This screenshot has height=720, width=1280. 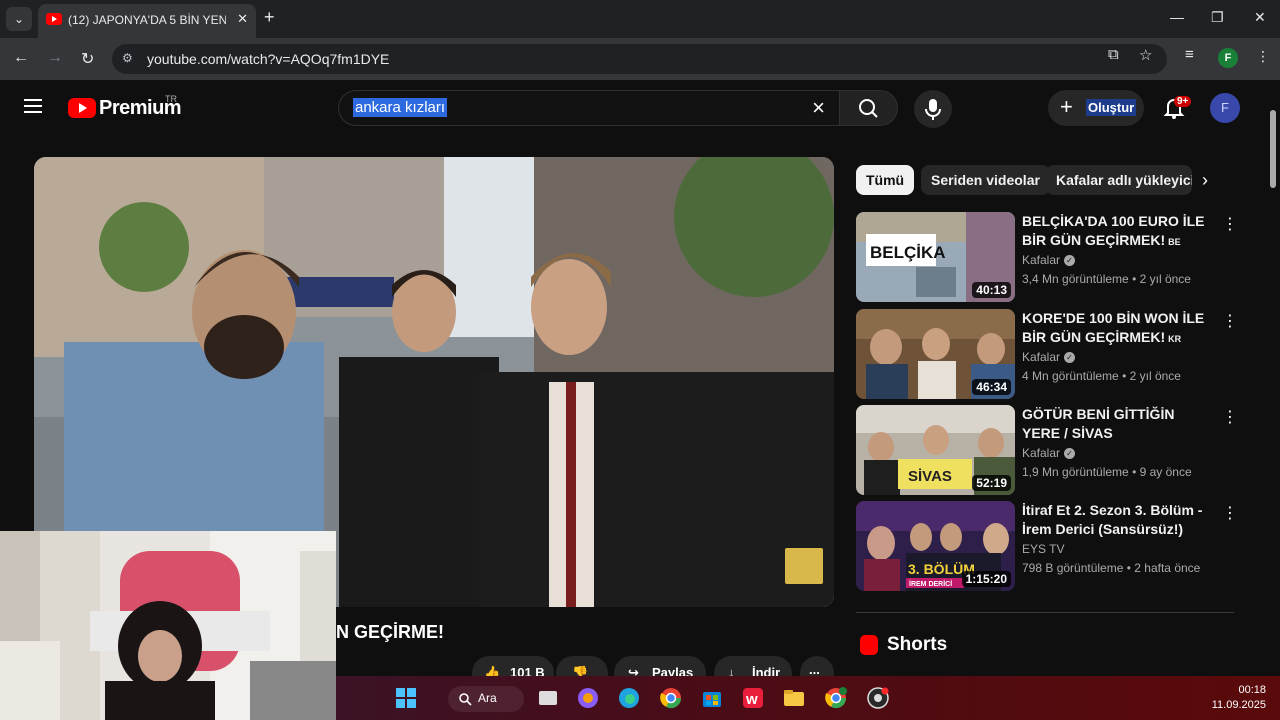 I want to click on video-thumbnail: SİVAS 52:19, so click(x=935, y=450).